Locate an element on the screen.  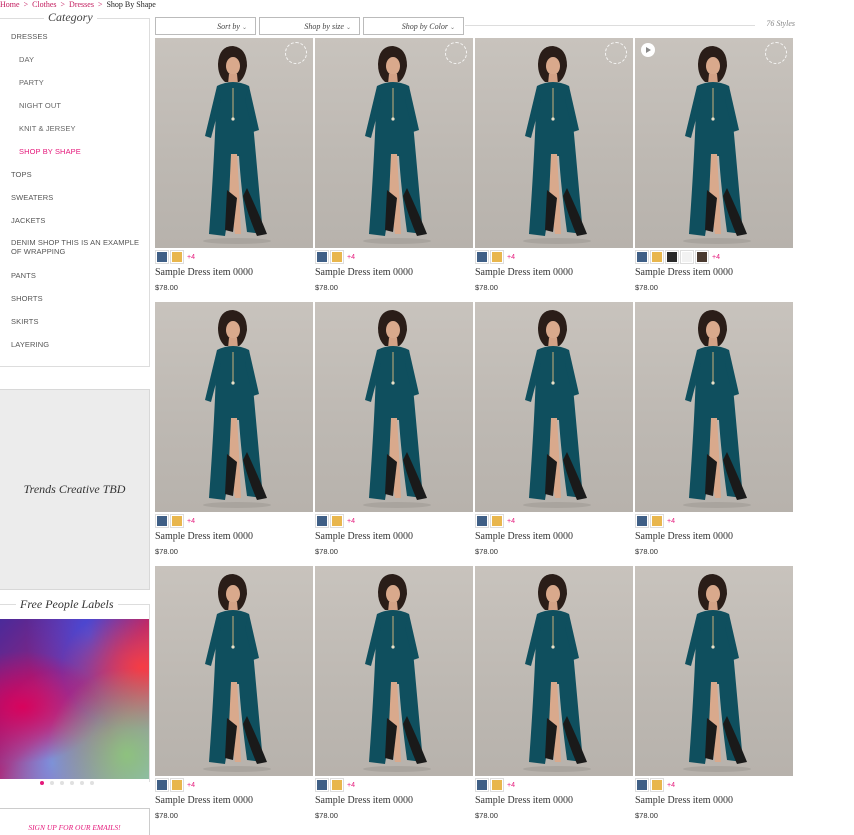
category-item: SHOP BY SHAPE is located at coordinates (50, 151).